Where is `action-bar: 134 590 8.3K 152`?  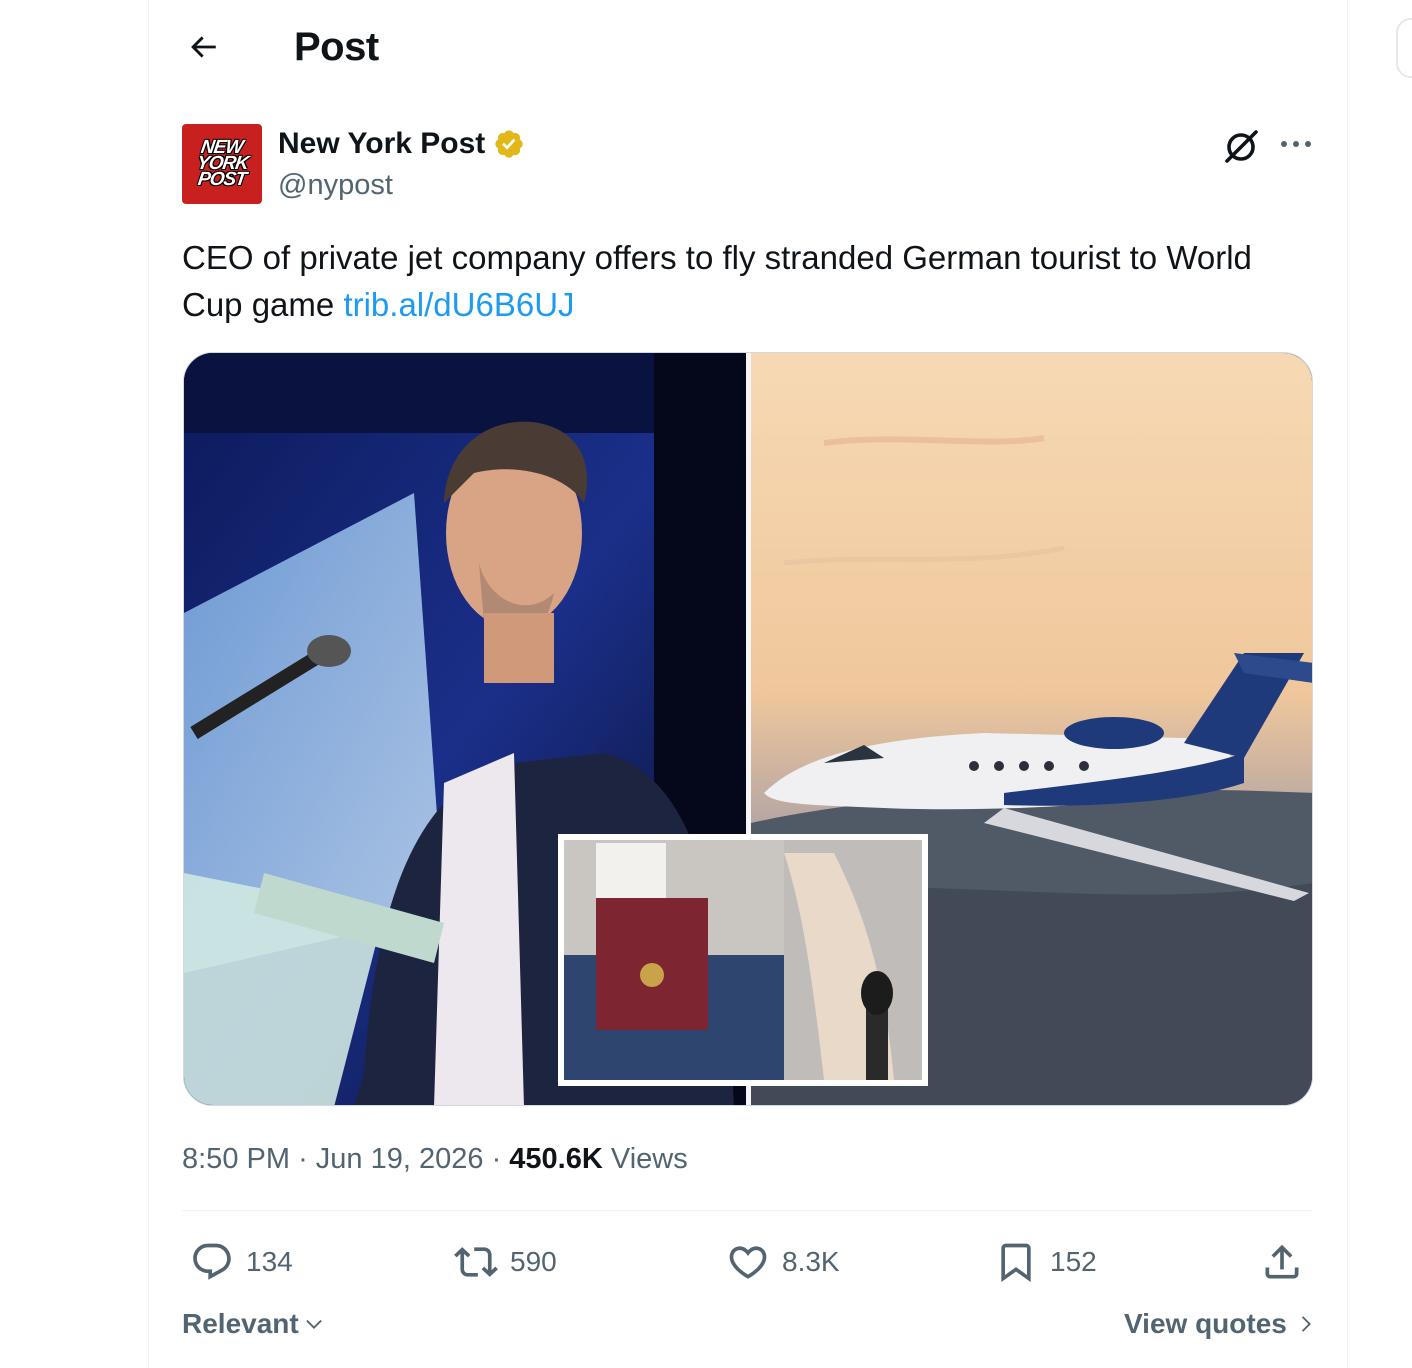 action-bar: 134 590 8.3K 152 is located at coordinates (747, 1262).